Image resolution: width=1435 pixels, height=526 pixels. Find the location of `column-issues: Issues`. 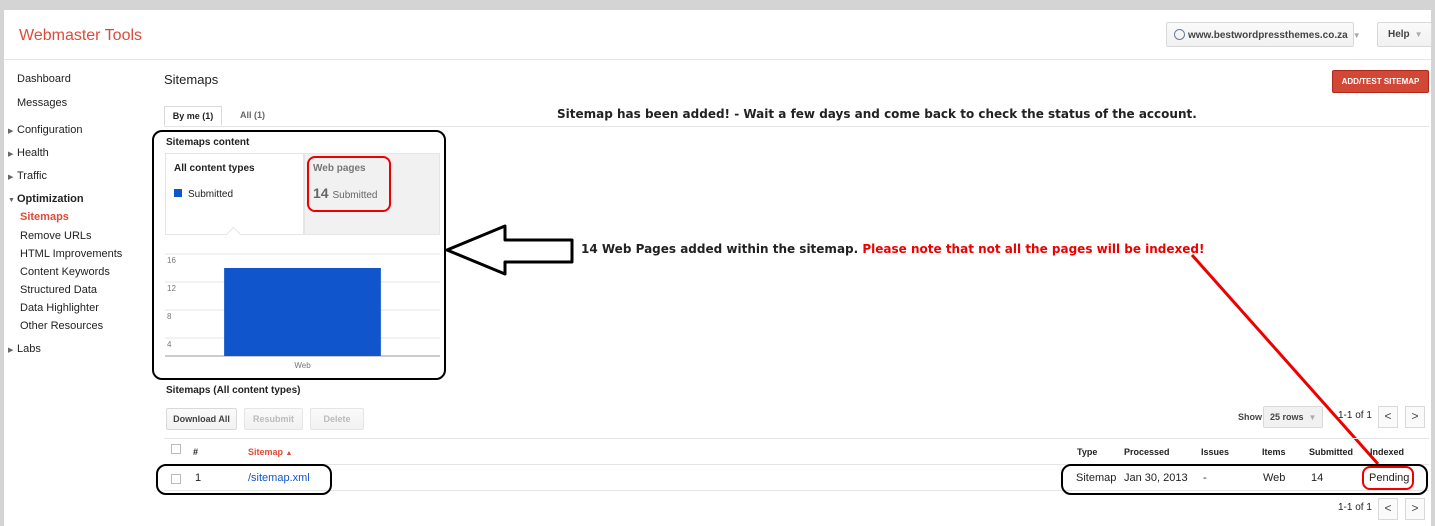

column-issues: Issues is located at coordinates (1215, 452).